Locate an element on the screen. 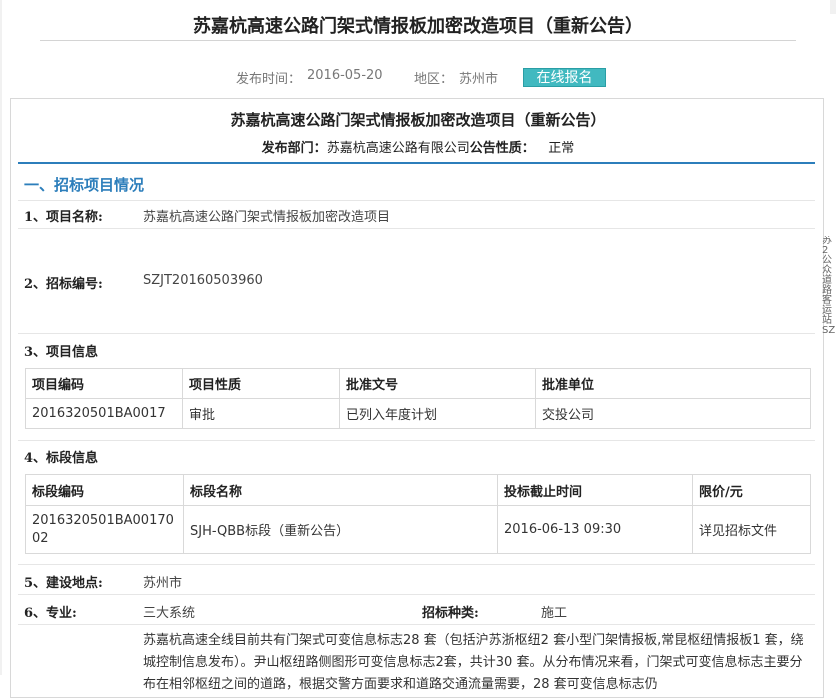 This screenshot has width=836, height=698. tender-type-label: 招标种类: is located at coordinates (450, 613).